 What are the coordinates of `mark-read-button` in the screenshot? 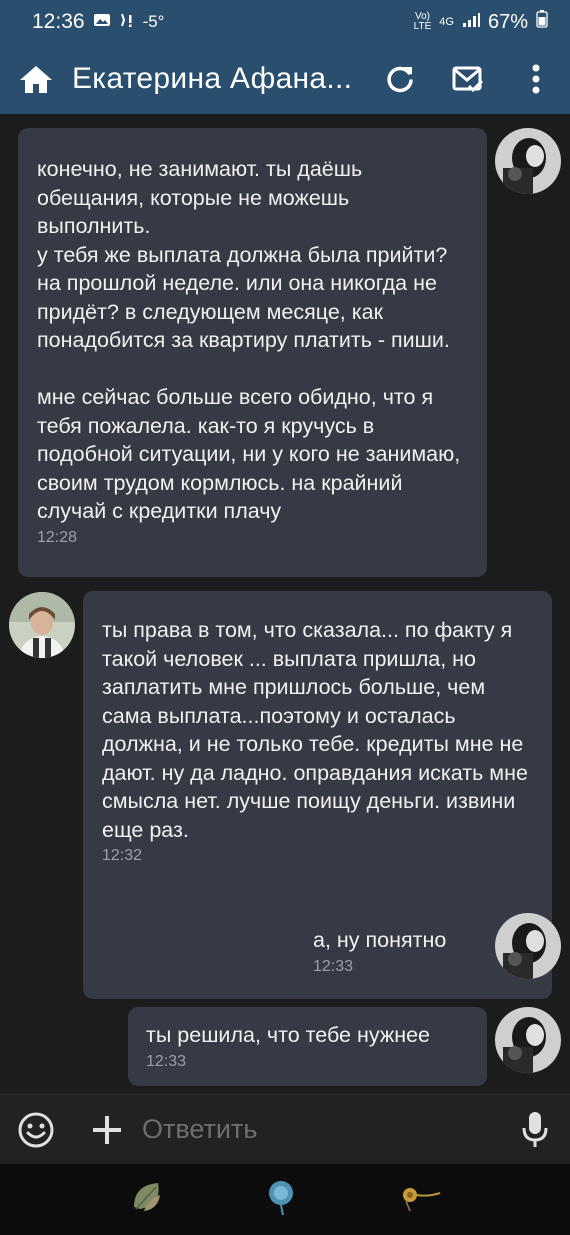 It's located at (468, 79).